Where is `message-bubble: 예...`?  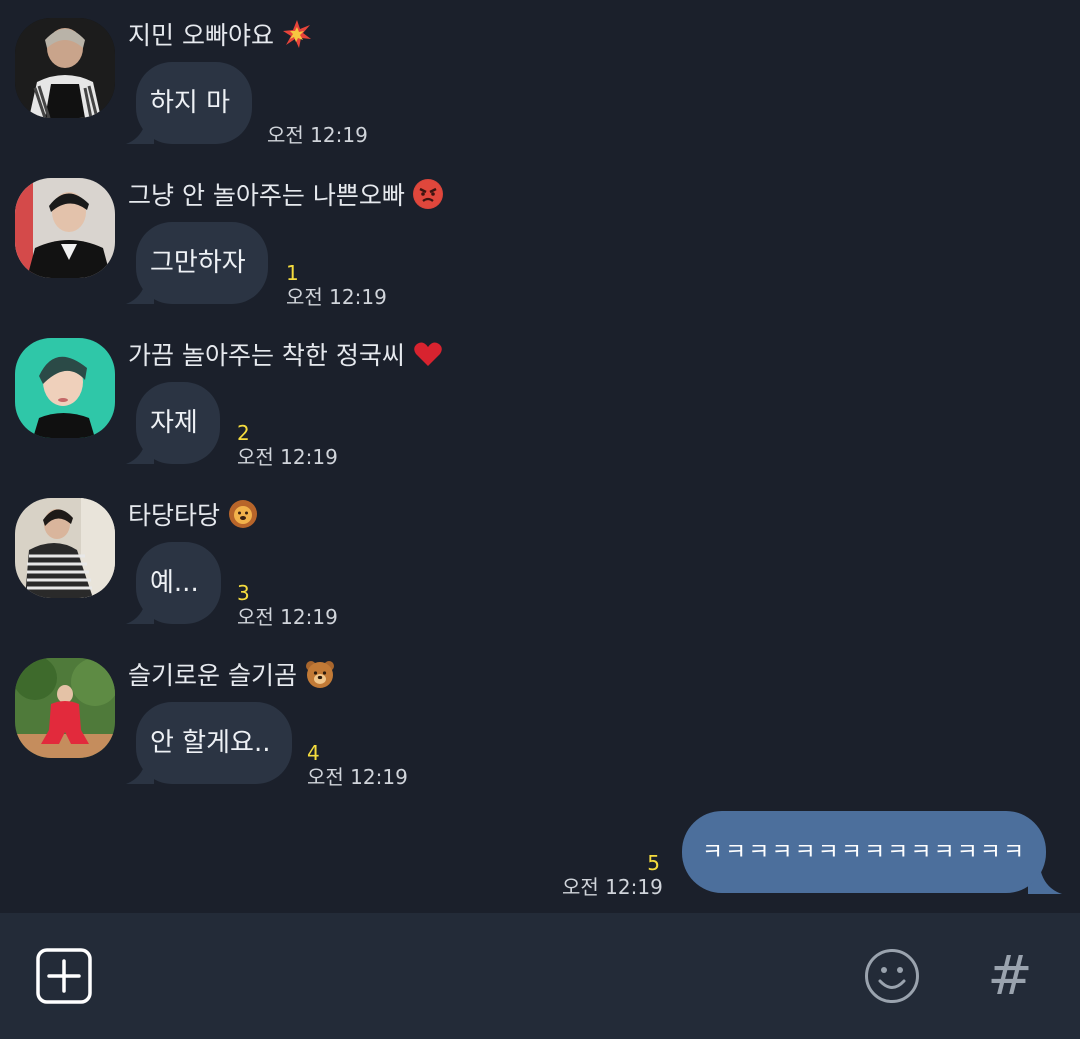
message-bubble: 예... is located at coordinates (172, 583).